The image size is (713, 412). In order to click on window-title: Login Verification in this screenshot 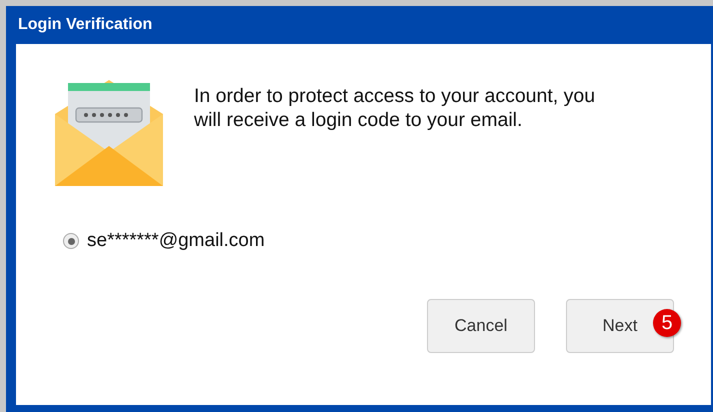, I will do `click(86, 25)`.